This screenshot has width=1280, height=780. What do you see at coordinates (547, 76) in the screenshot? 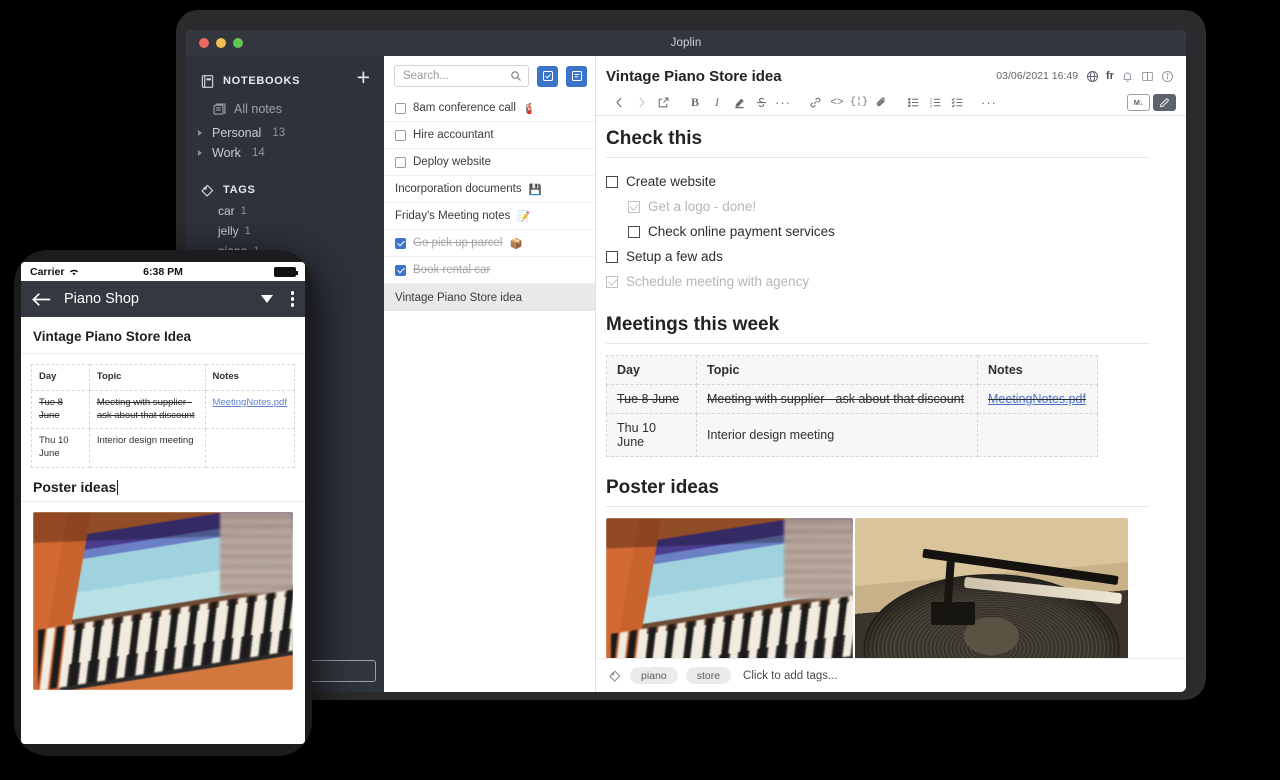
I see `new-todo-button` at bounding box center [547, 76].